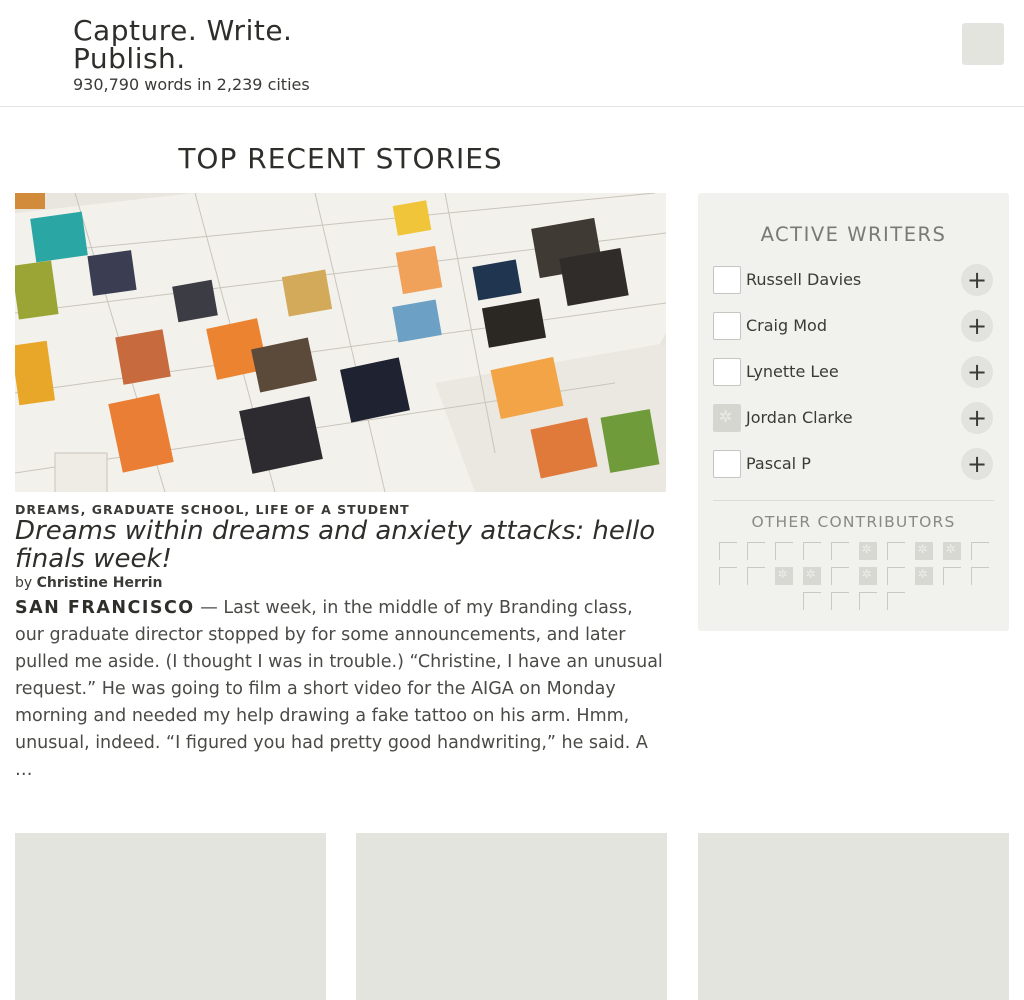  Describe the element at coordinates (853, 522) in the screenshot. I see `other-contributors-heading: OTHER CONTRIBUTORS` at that location.